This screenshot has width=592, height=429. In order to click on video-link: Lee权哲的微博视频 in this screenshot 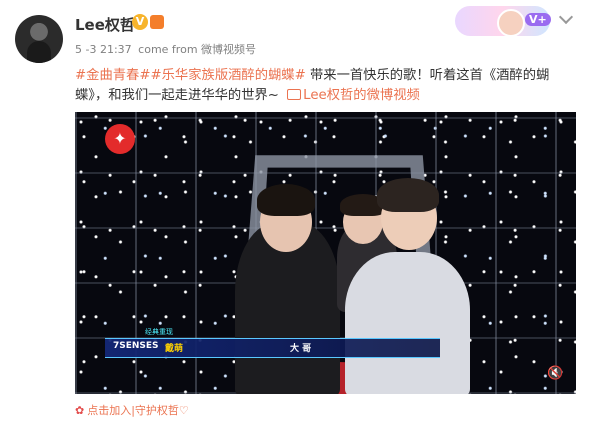, I will do `click(351, 95)`.